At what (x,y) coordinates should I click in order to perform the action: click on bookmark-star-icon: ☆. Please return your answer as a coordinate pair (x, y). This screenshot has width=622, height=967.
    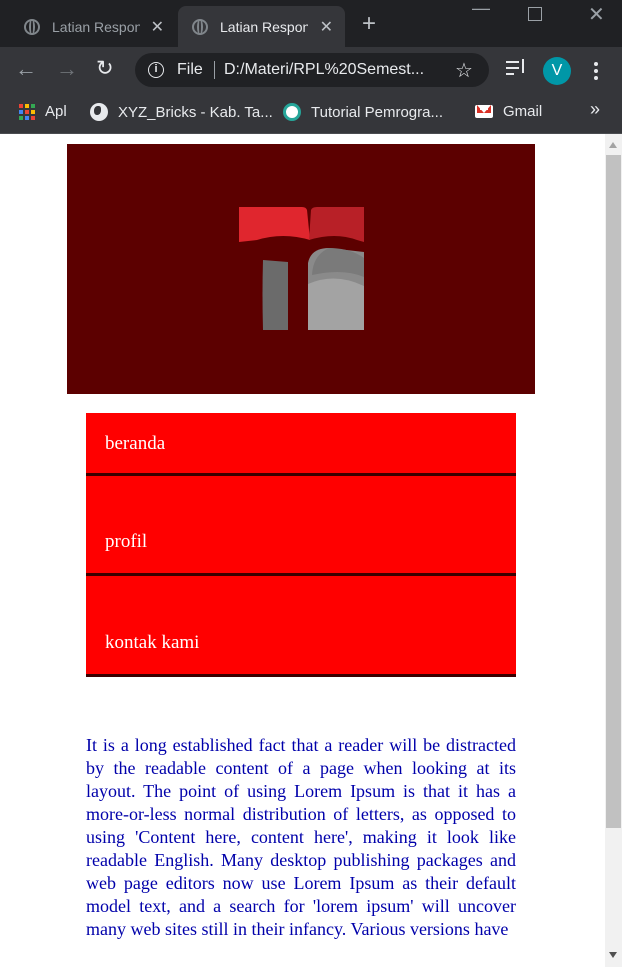
    Looking at the image, I should click on (464, 70).